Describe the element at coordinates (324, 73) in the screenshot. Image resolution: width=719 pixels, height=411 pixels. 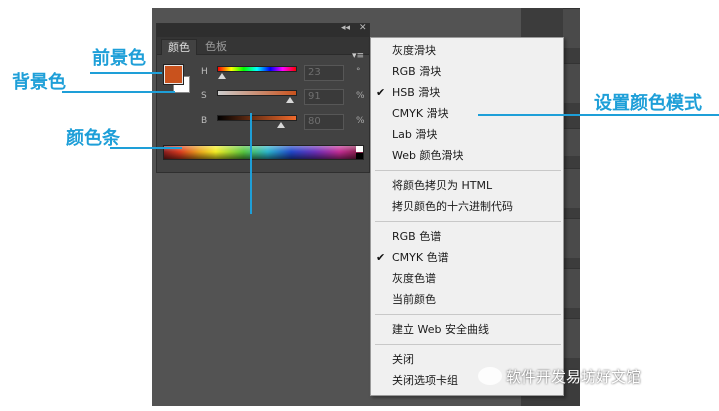
I see `hue-value-input: 23` at that location.